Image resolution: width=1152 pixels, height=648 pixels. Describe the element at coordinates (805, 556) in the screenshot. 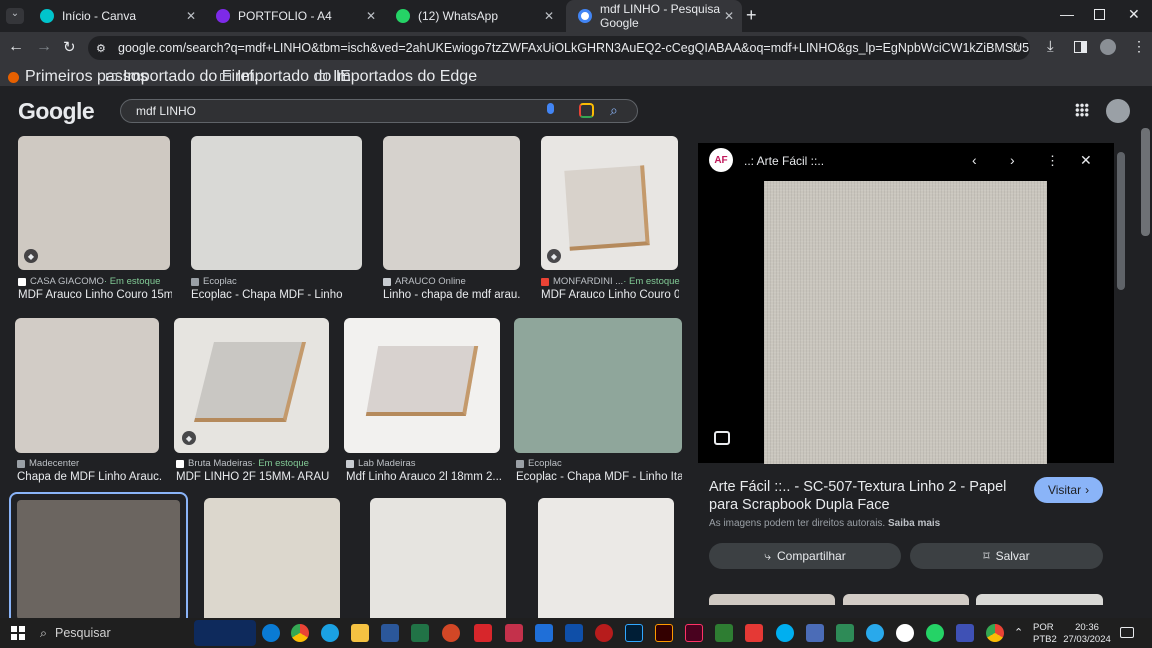

I see `share-button: ⤷ Compartilhar` at that location.